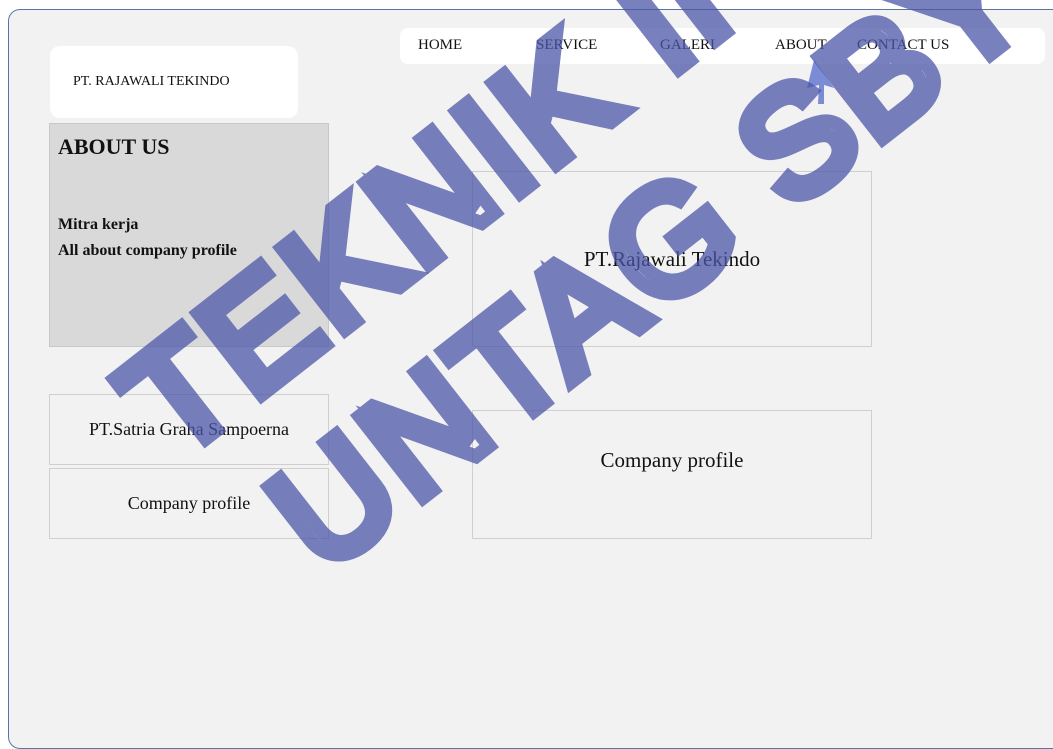  Describe the element at coordinates (440, 45) in the screenshot. I see `nav-item-home: HOME` at that location.